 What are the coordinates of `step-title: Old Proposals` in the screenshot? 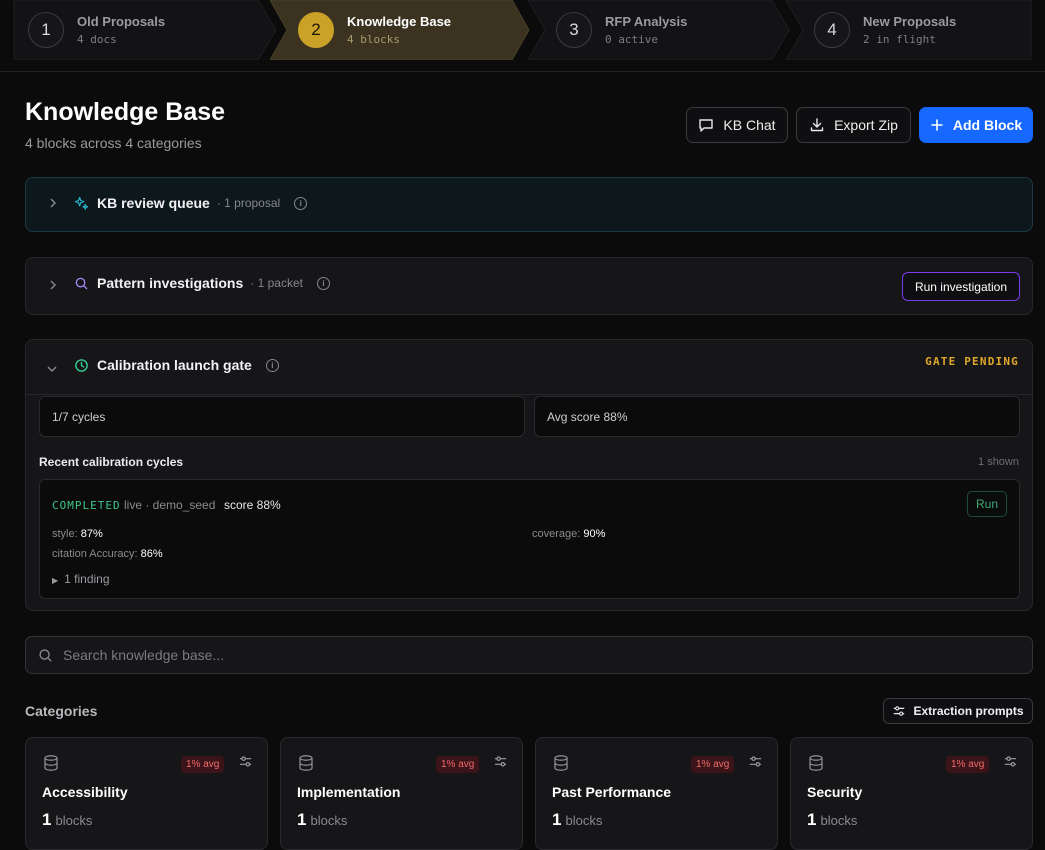 It's located at (121, 21).